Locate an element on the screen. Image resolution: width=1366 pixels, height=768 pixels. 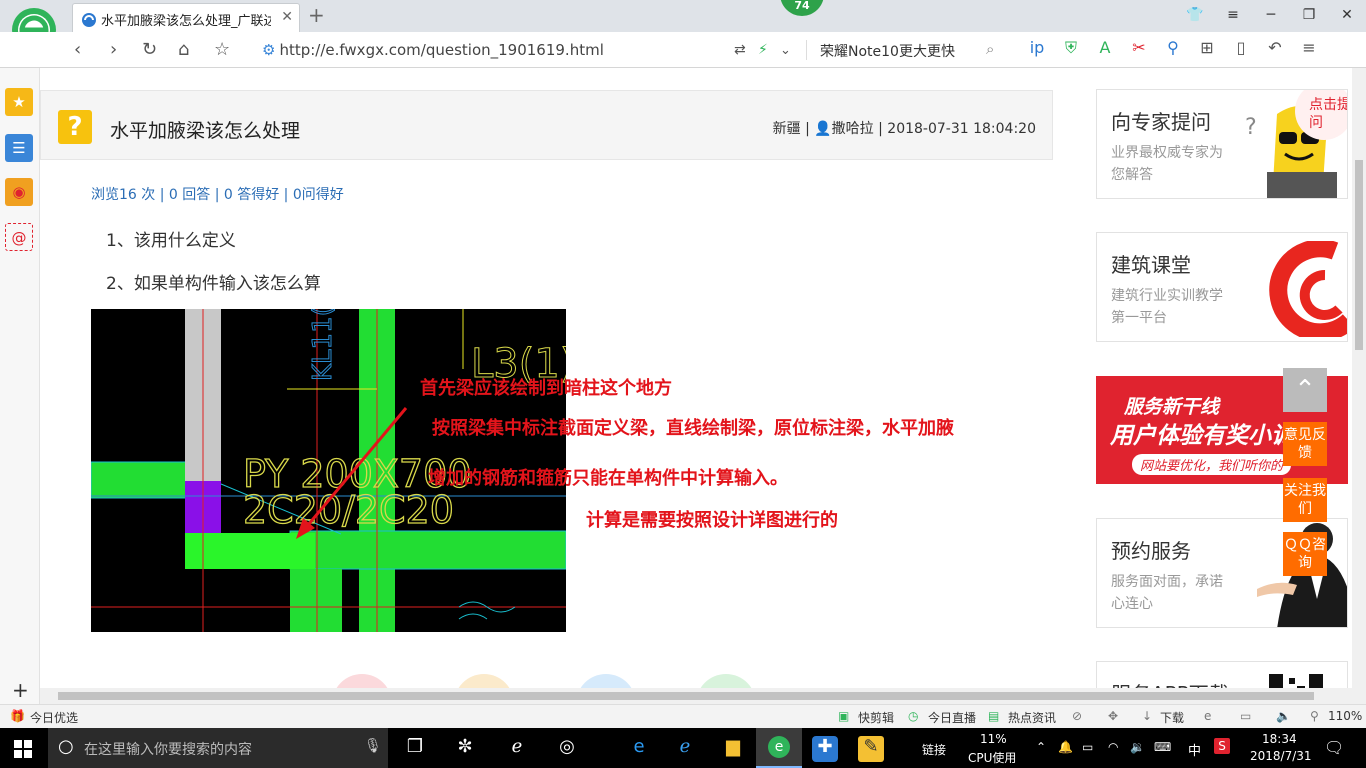
card-desc: 业界最权威专家为您解答 is located at coordinates (1167, 164).